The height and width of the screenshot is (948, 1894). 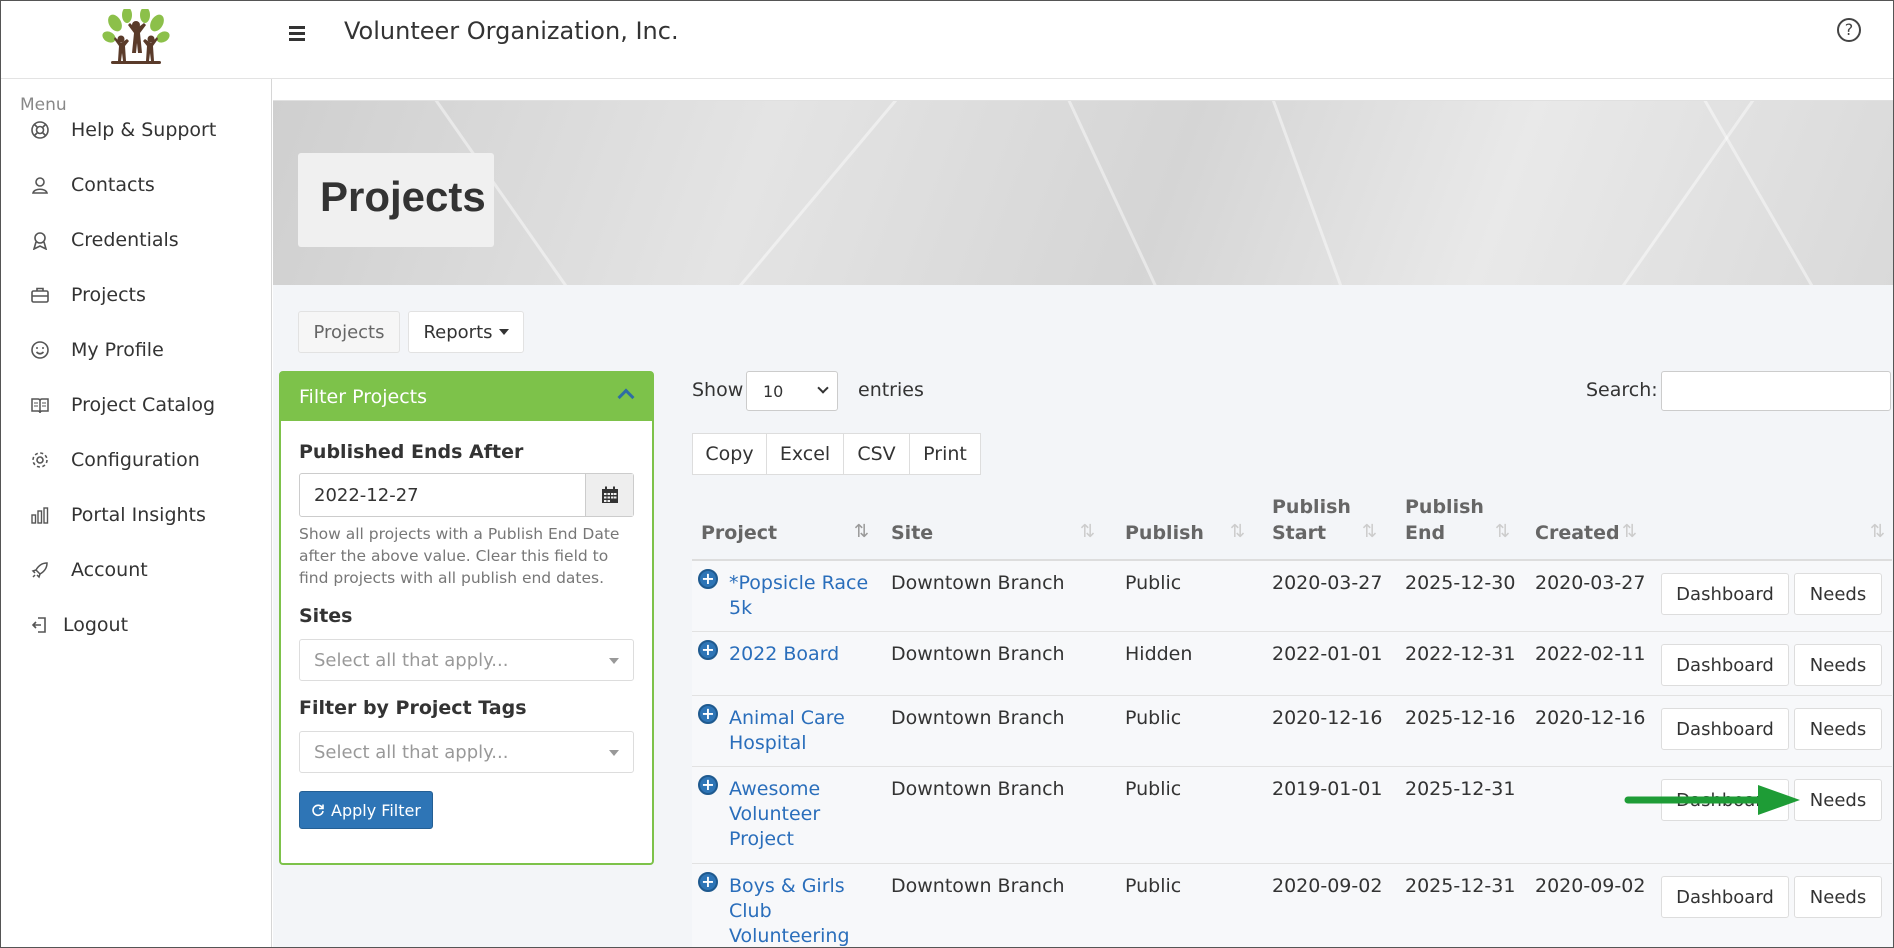 What do you see at coordinates (1590, 583) in the screenshot?
I see `created-cell: 2020-03-27` at bounding box center [1590, 583].